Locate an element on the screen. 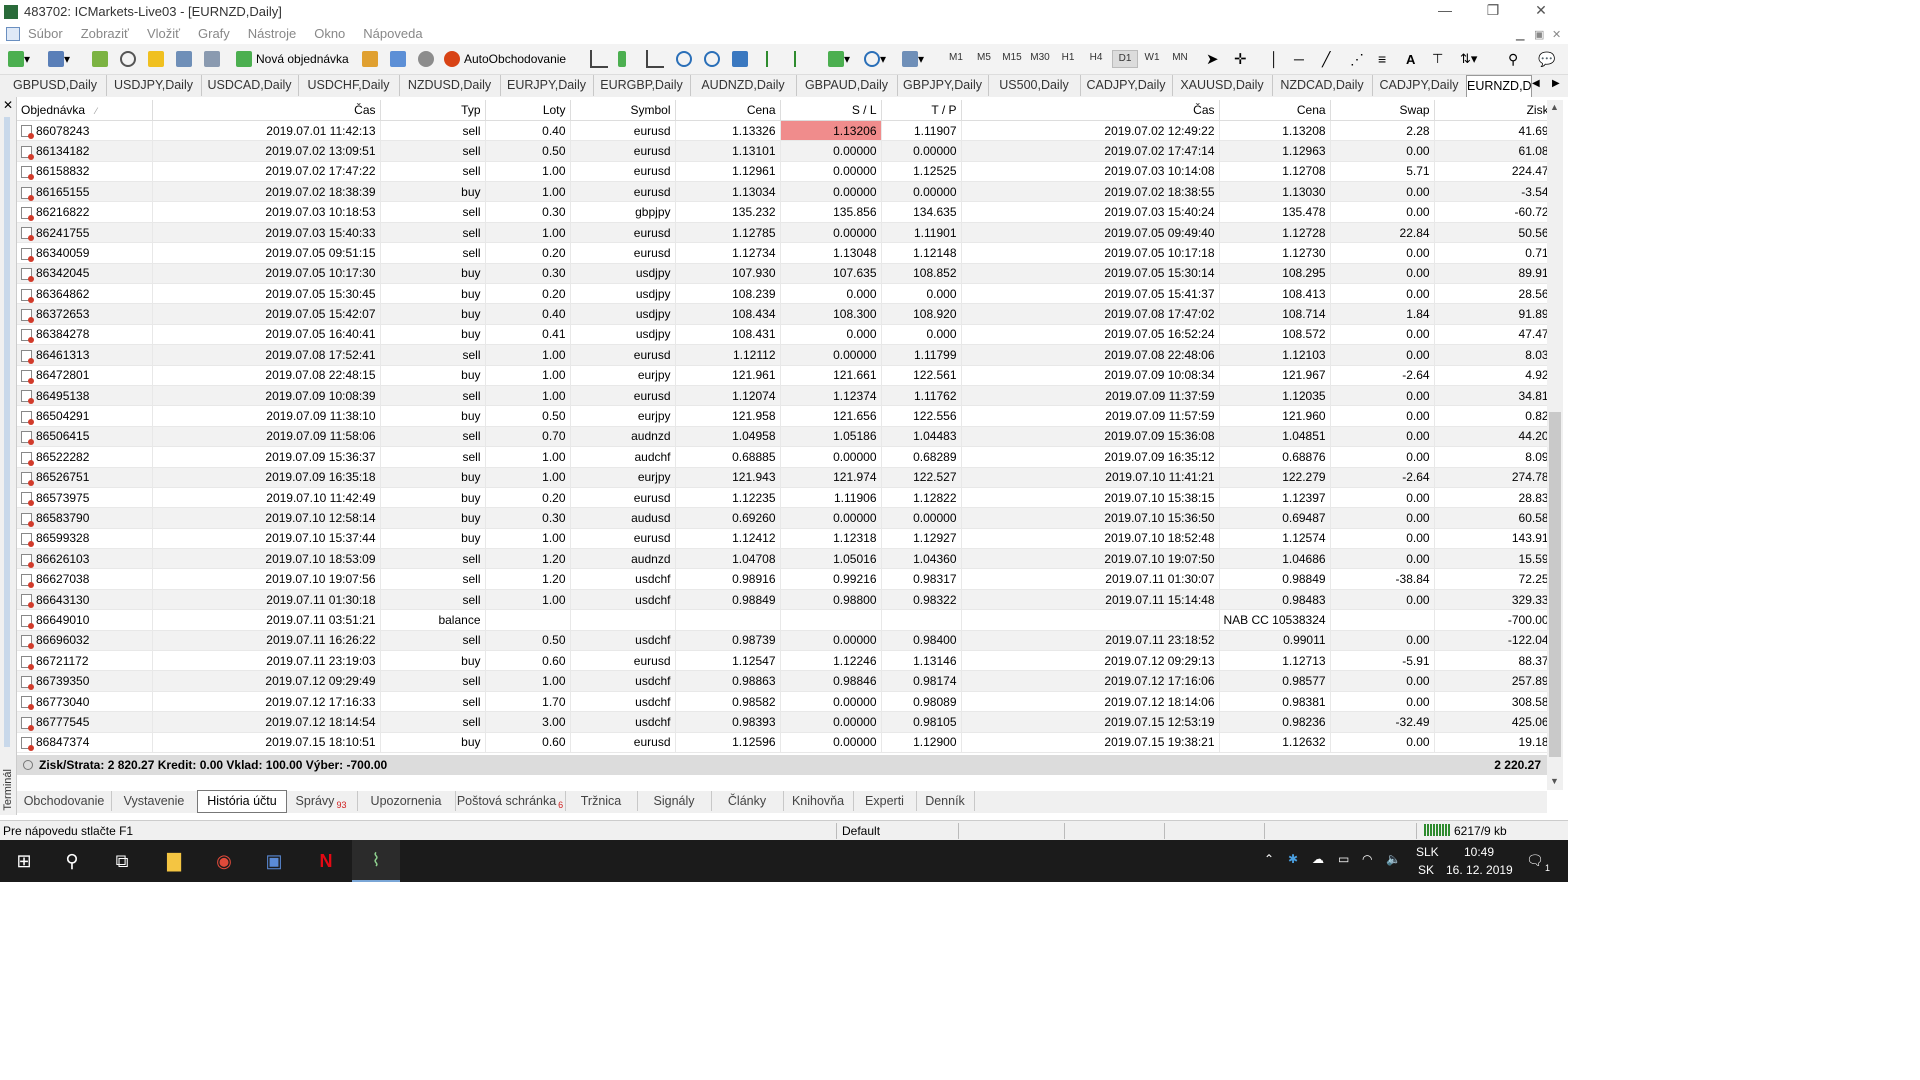 Image resolution: width=1920 pixels, height=1080 pixels. market-watch-button is located at coordinates (100, 59).